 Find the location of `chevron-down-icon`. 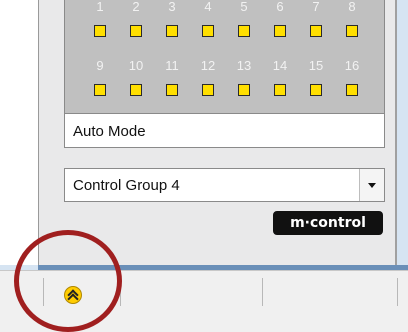

chevron-down-icon is located at coordinates (372, 185).